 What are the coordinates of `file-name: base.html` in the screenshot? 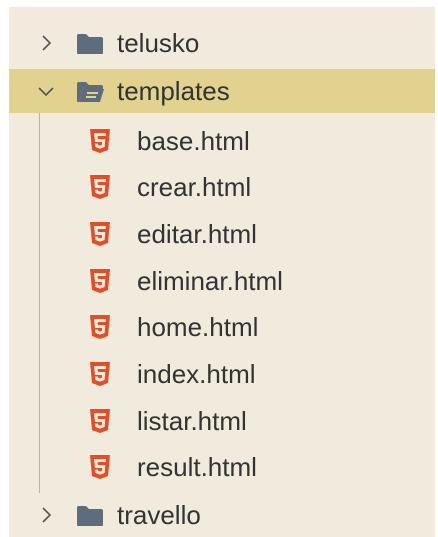 It's located at (193, 141).